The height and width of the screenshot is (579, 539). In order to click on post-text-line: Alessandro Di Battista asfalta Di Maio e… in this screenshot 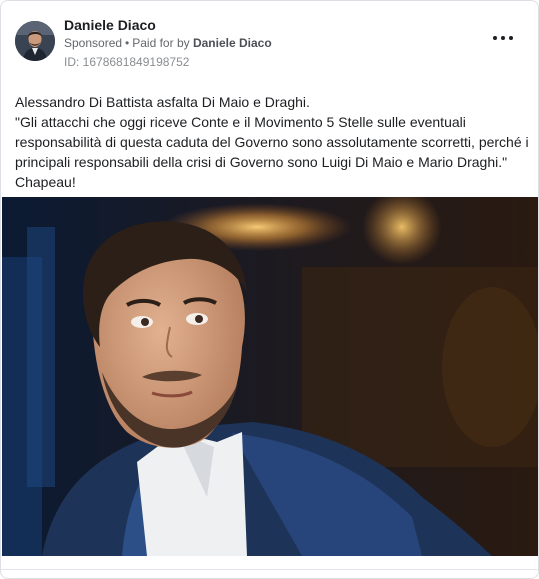, I will do `click(162, 102)`.